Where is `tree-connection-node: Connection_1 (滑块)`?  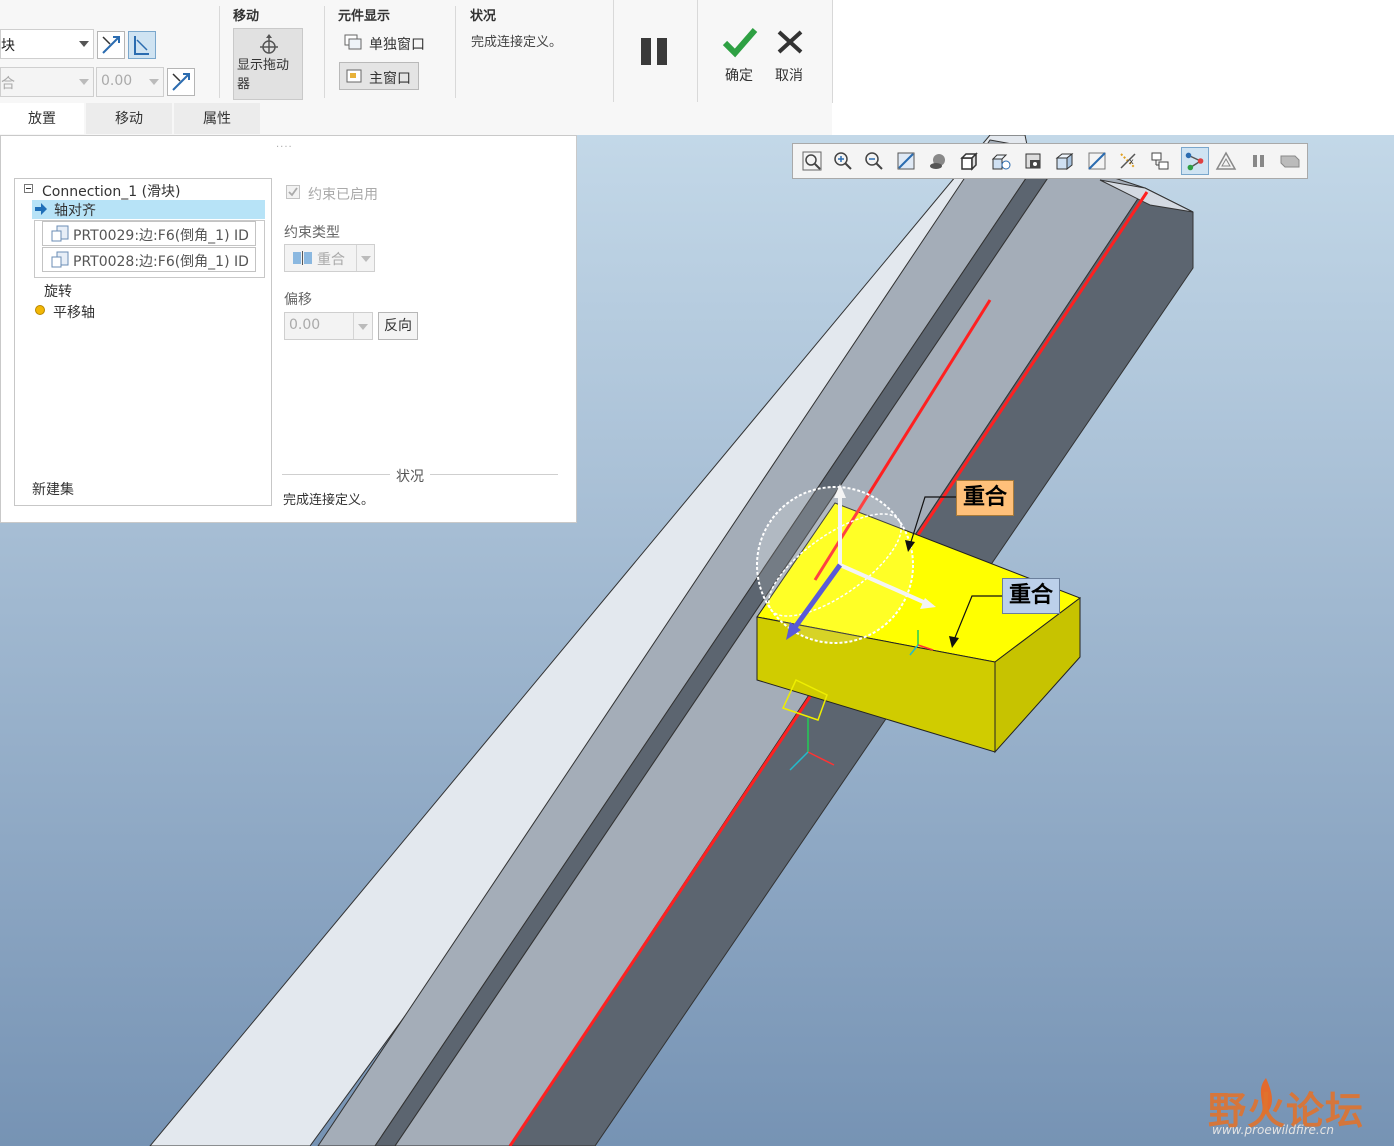 tree-connection-node: Connection_1 (滑块) is located at coordinates (111, 191).